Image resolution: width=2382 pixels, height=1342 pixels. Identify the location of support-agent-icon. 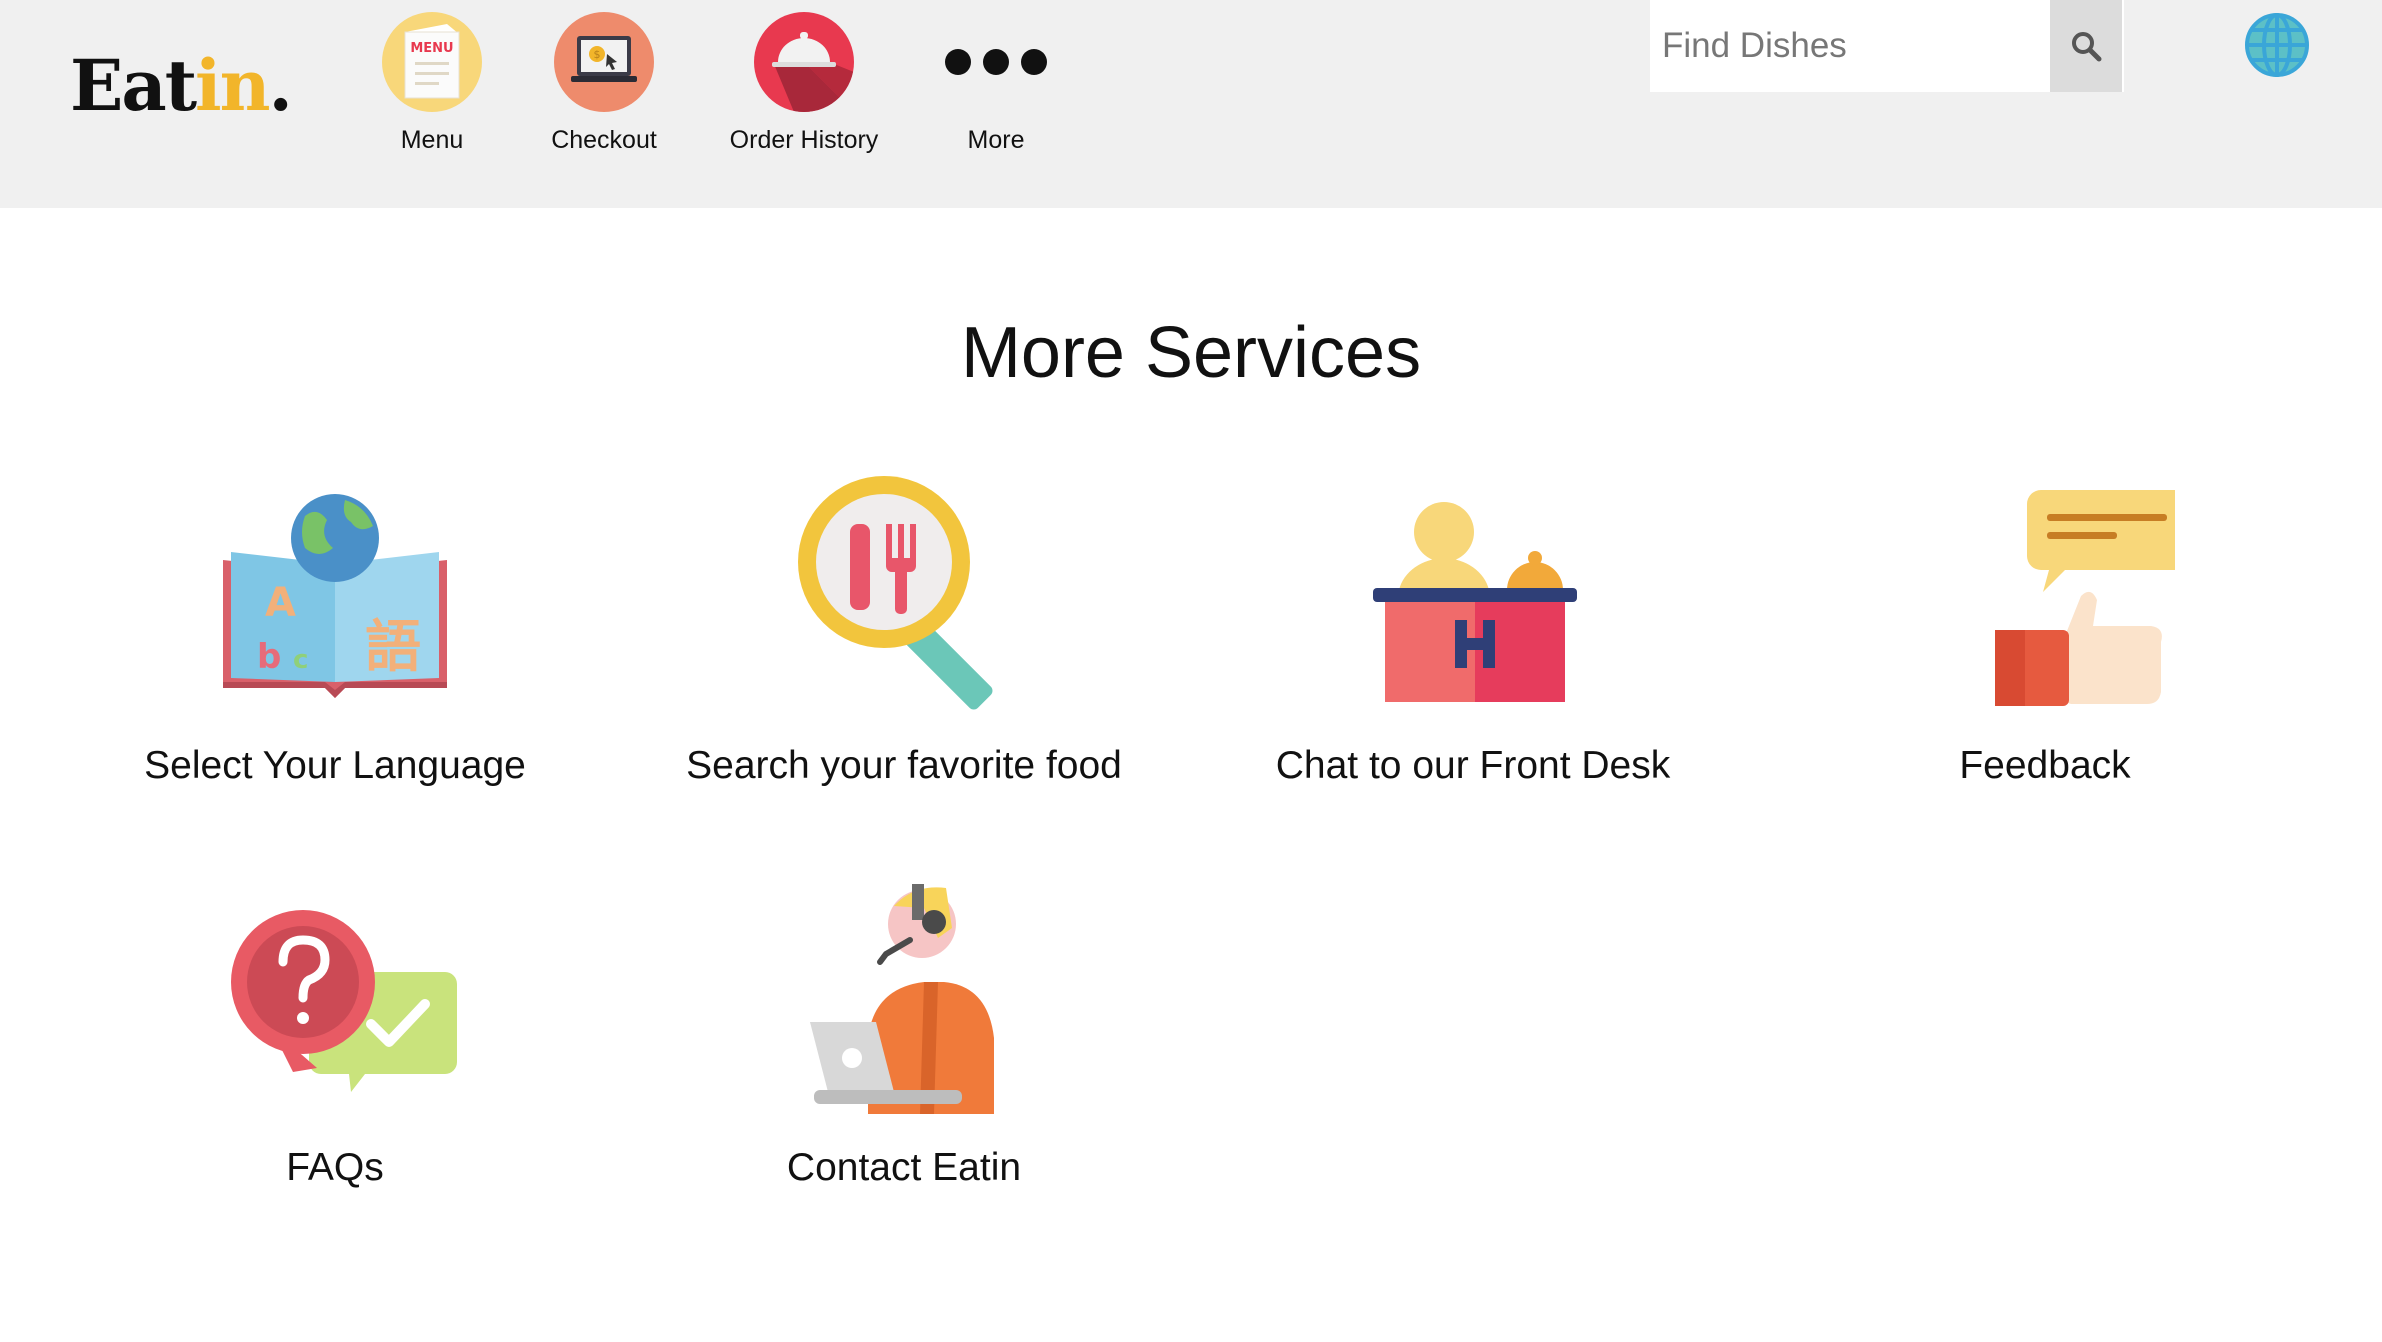
(904, 1008).